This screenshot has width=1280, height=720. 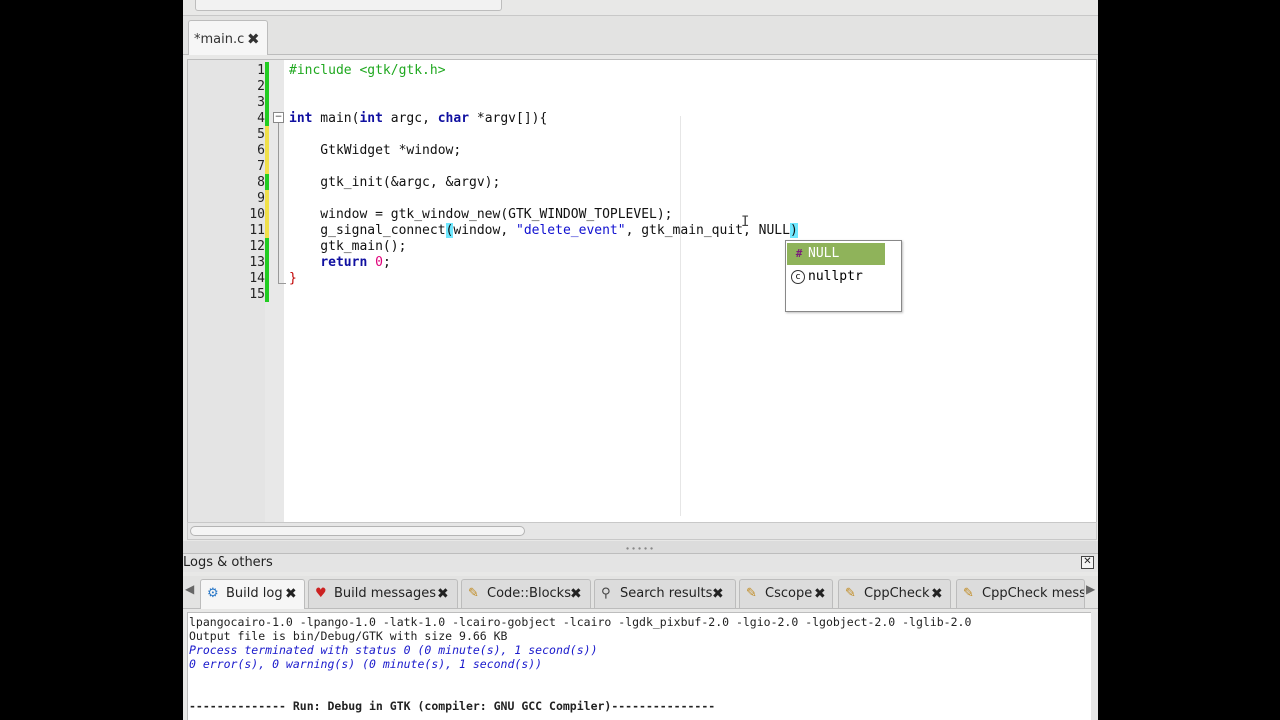 What do you see at coordinates (642, 531) in the screenshot?
I see `editor-horizontal-scrollbar` at bounding box center [642, 531].